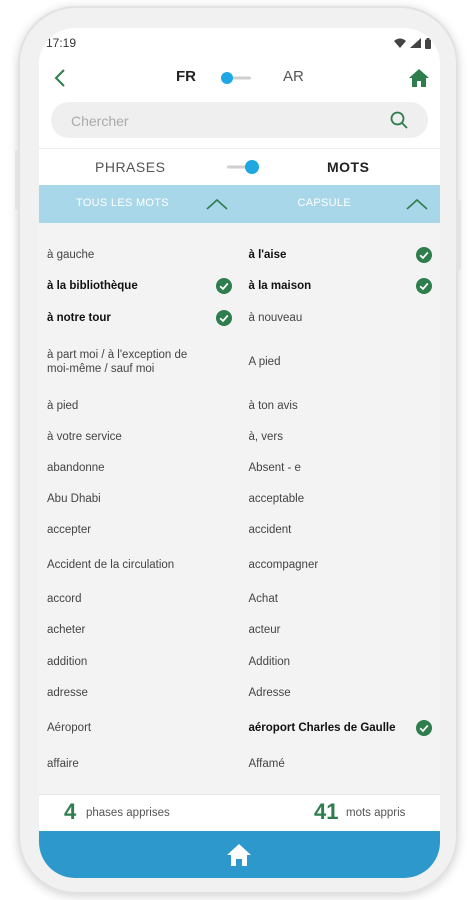 This screenshot has height=900, width=469. What do you see at coordinates (340, 286) in the screenshot?
I see `word-item: à la maison` at bounding box center [340, 286].